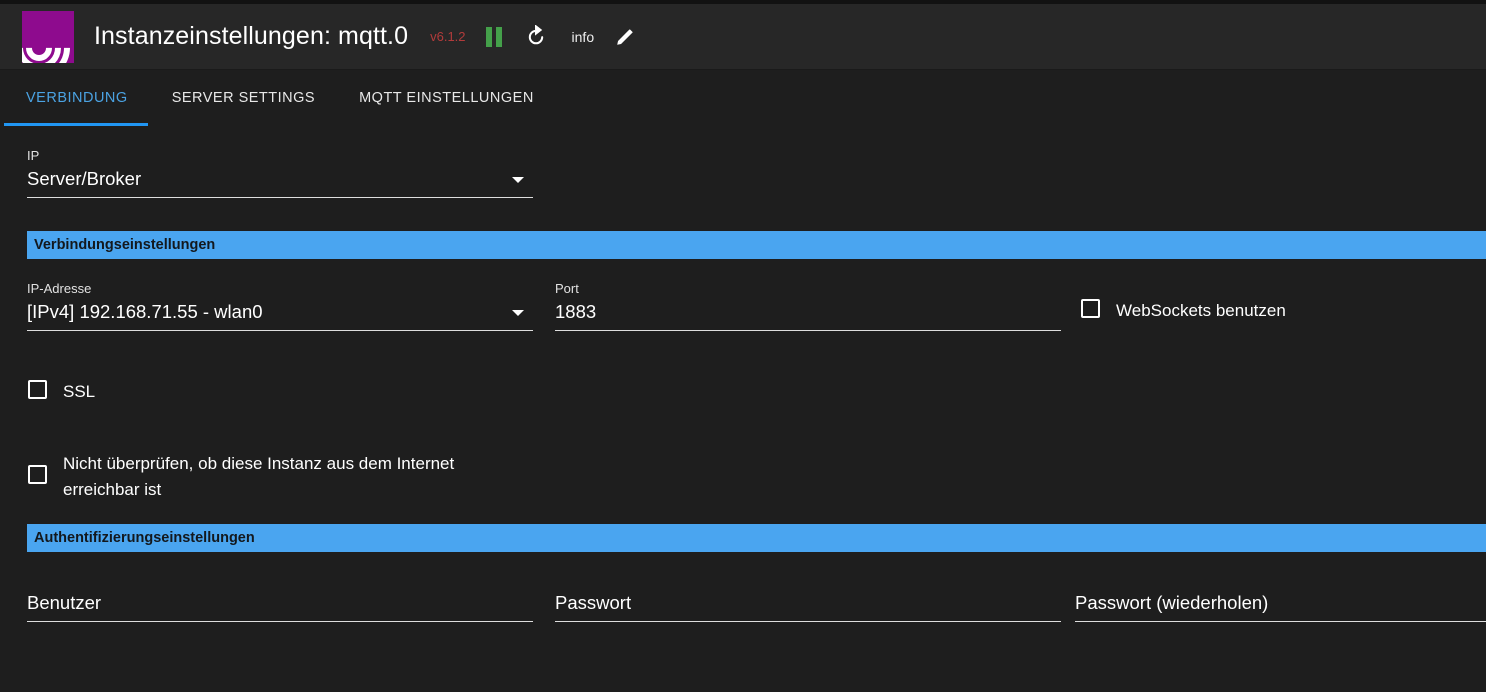 The image size is (1486, 692). What do you see at coordinates (243, 98) in the screenshot?
I see `tab-server-settings: SERVER SETTINGS` at bounding box center [243, 98].